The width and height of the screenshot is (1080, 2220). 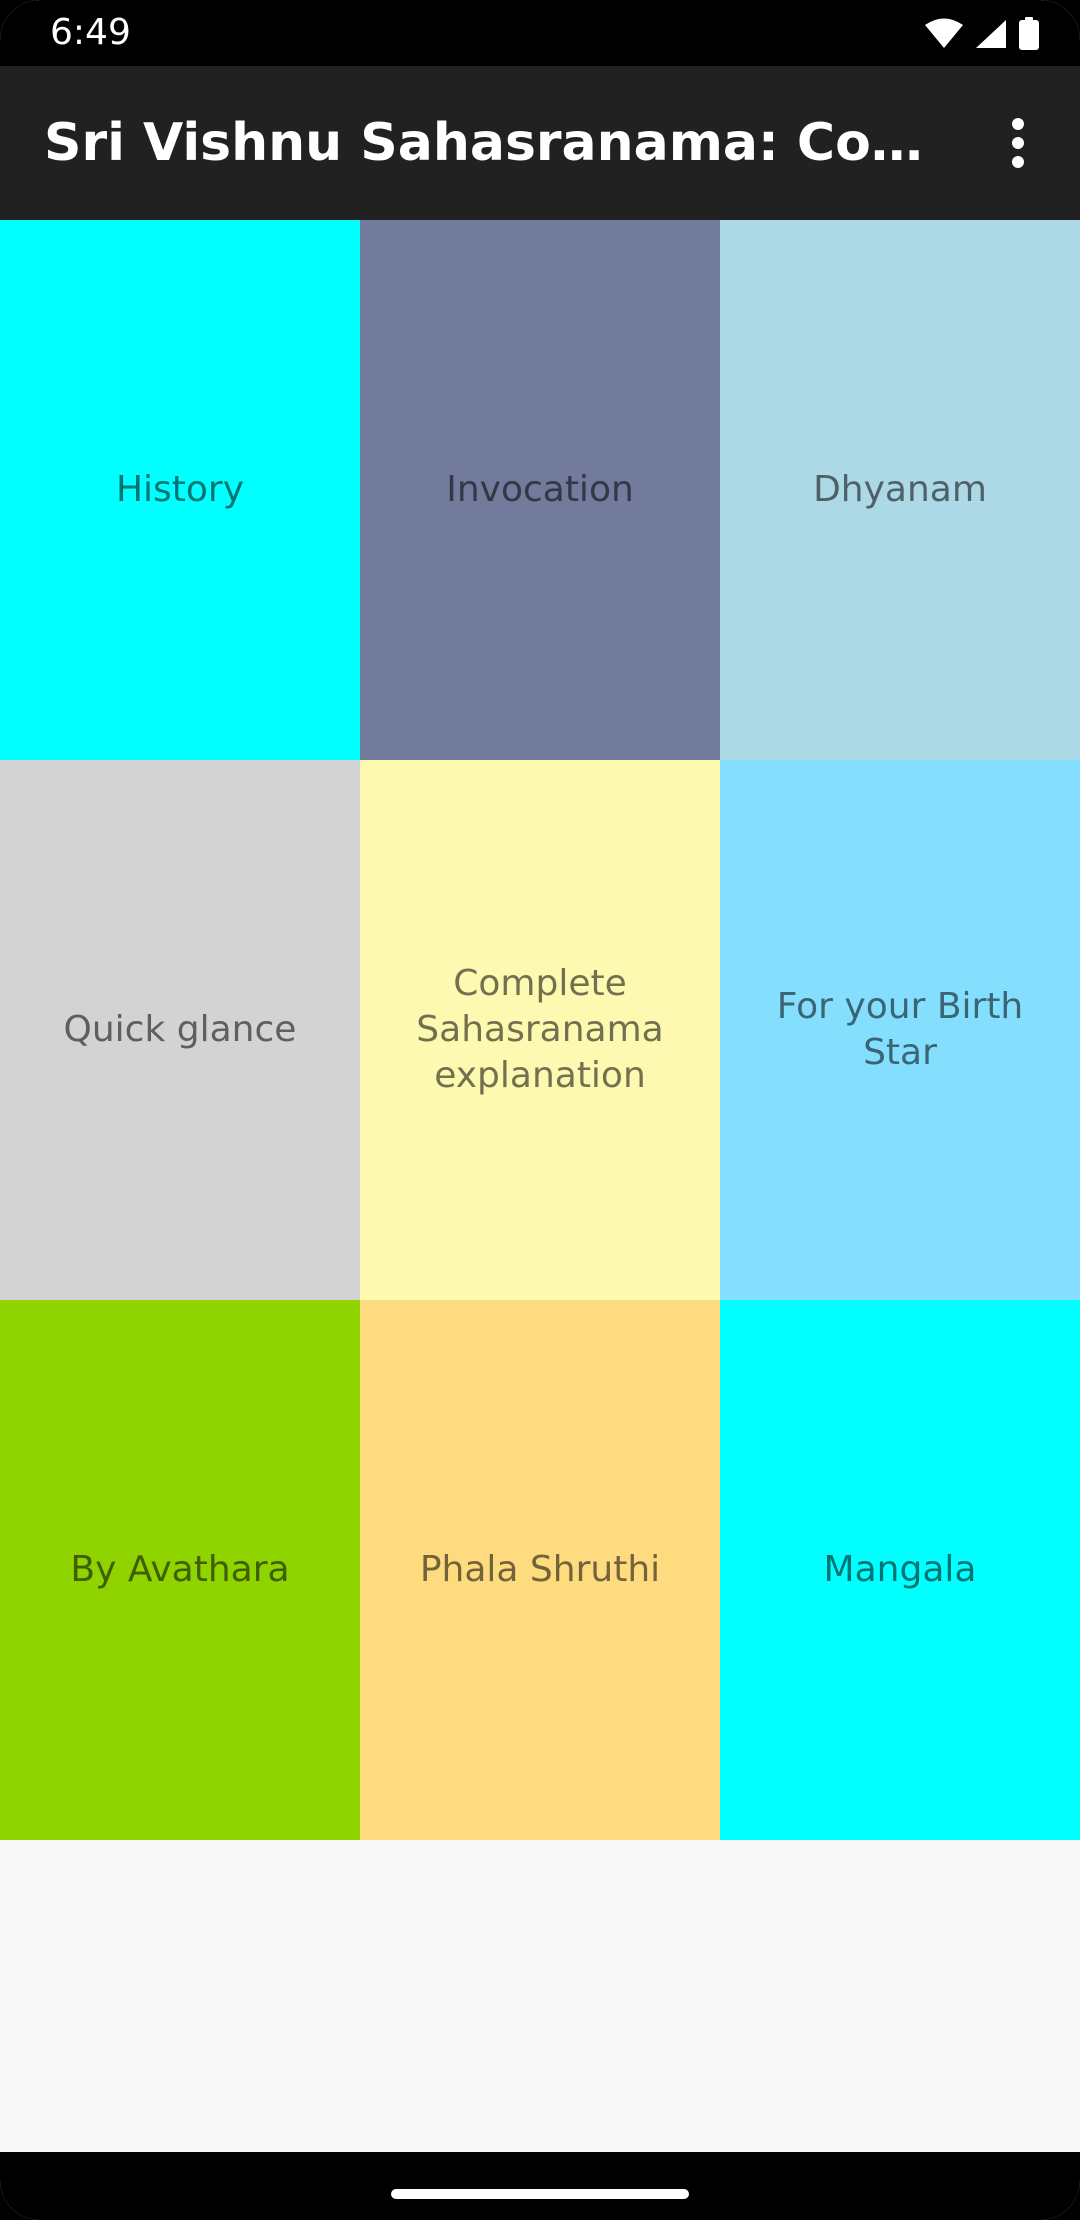 I want to click on tile-history: History, so click(x=180, y=490).